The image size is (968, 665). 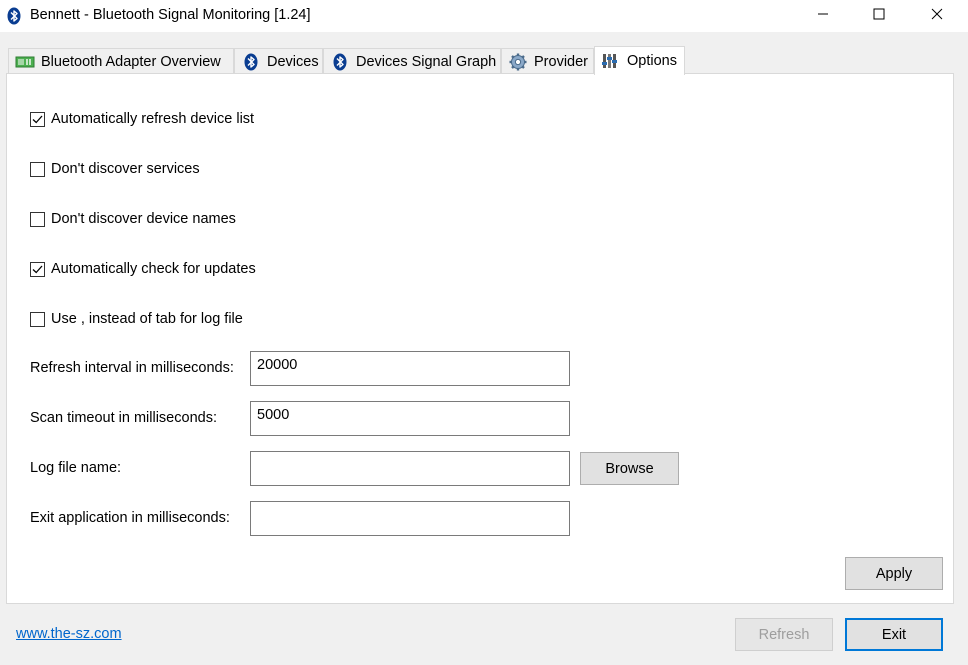 I want to click on tab-label: Devices Signal Graph, so click(x=426, y=61).